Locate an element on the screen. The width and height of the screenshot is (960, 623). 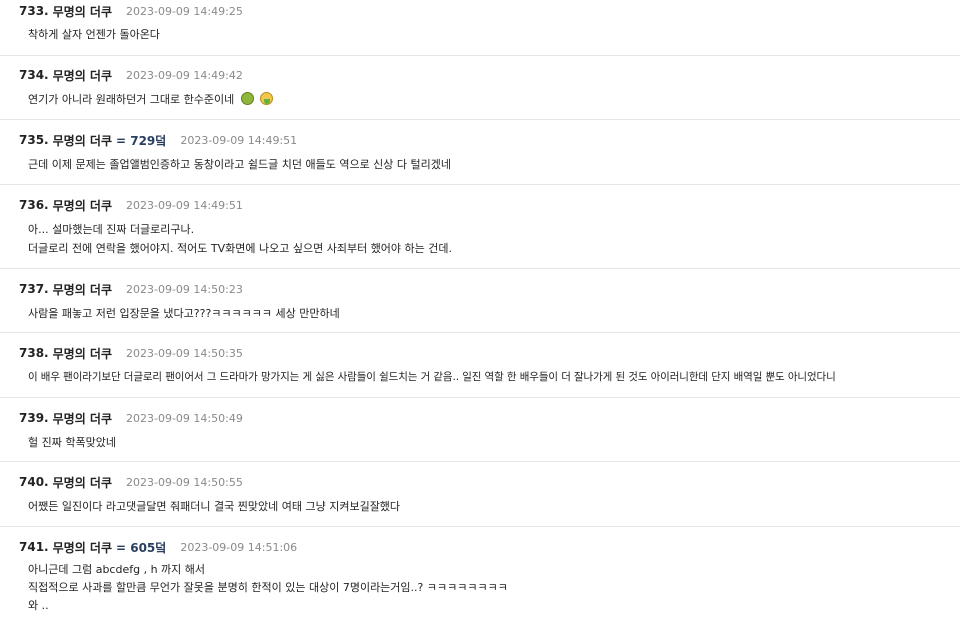
comment-number: 737. is located at coordinates (34, 289).